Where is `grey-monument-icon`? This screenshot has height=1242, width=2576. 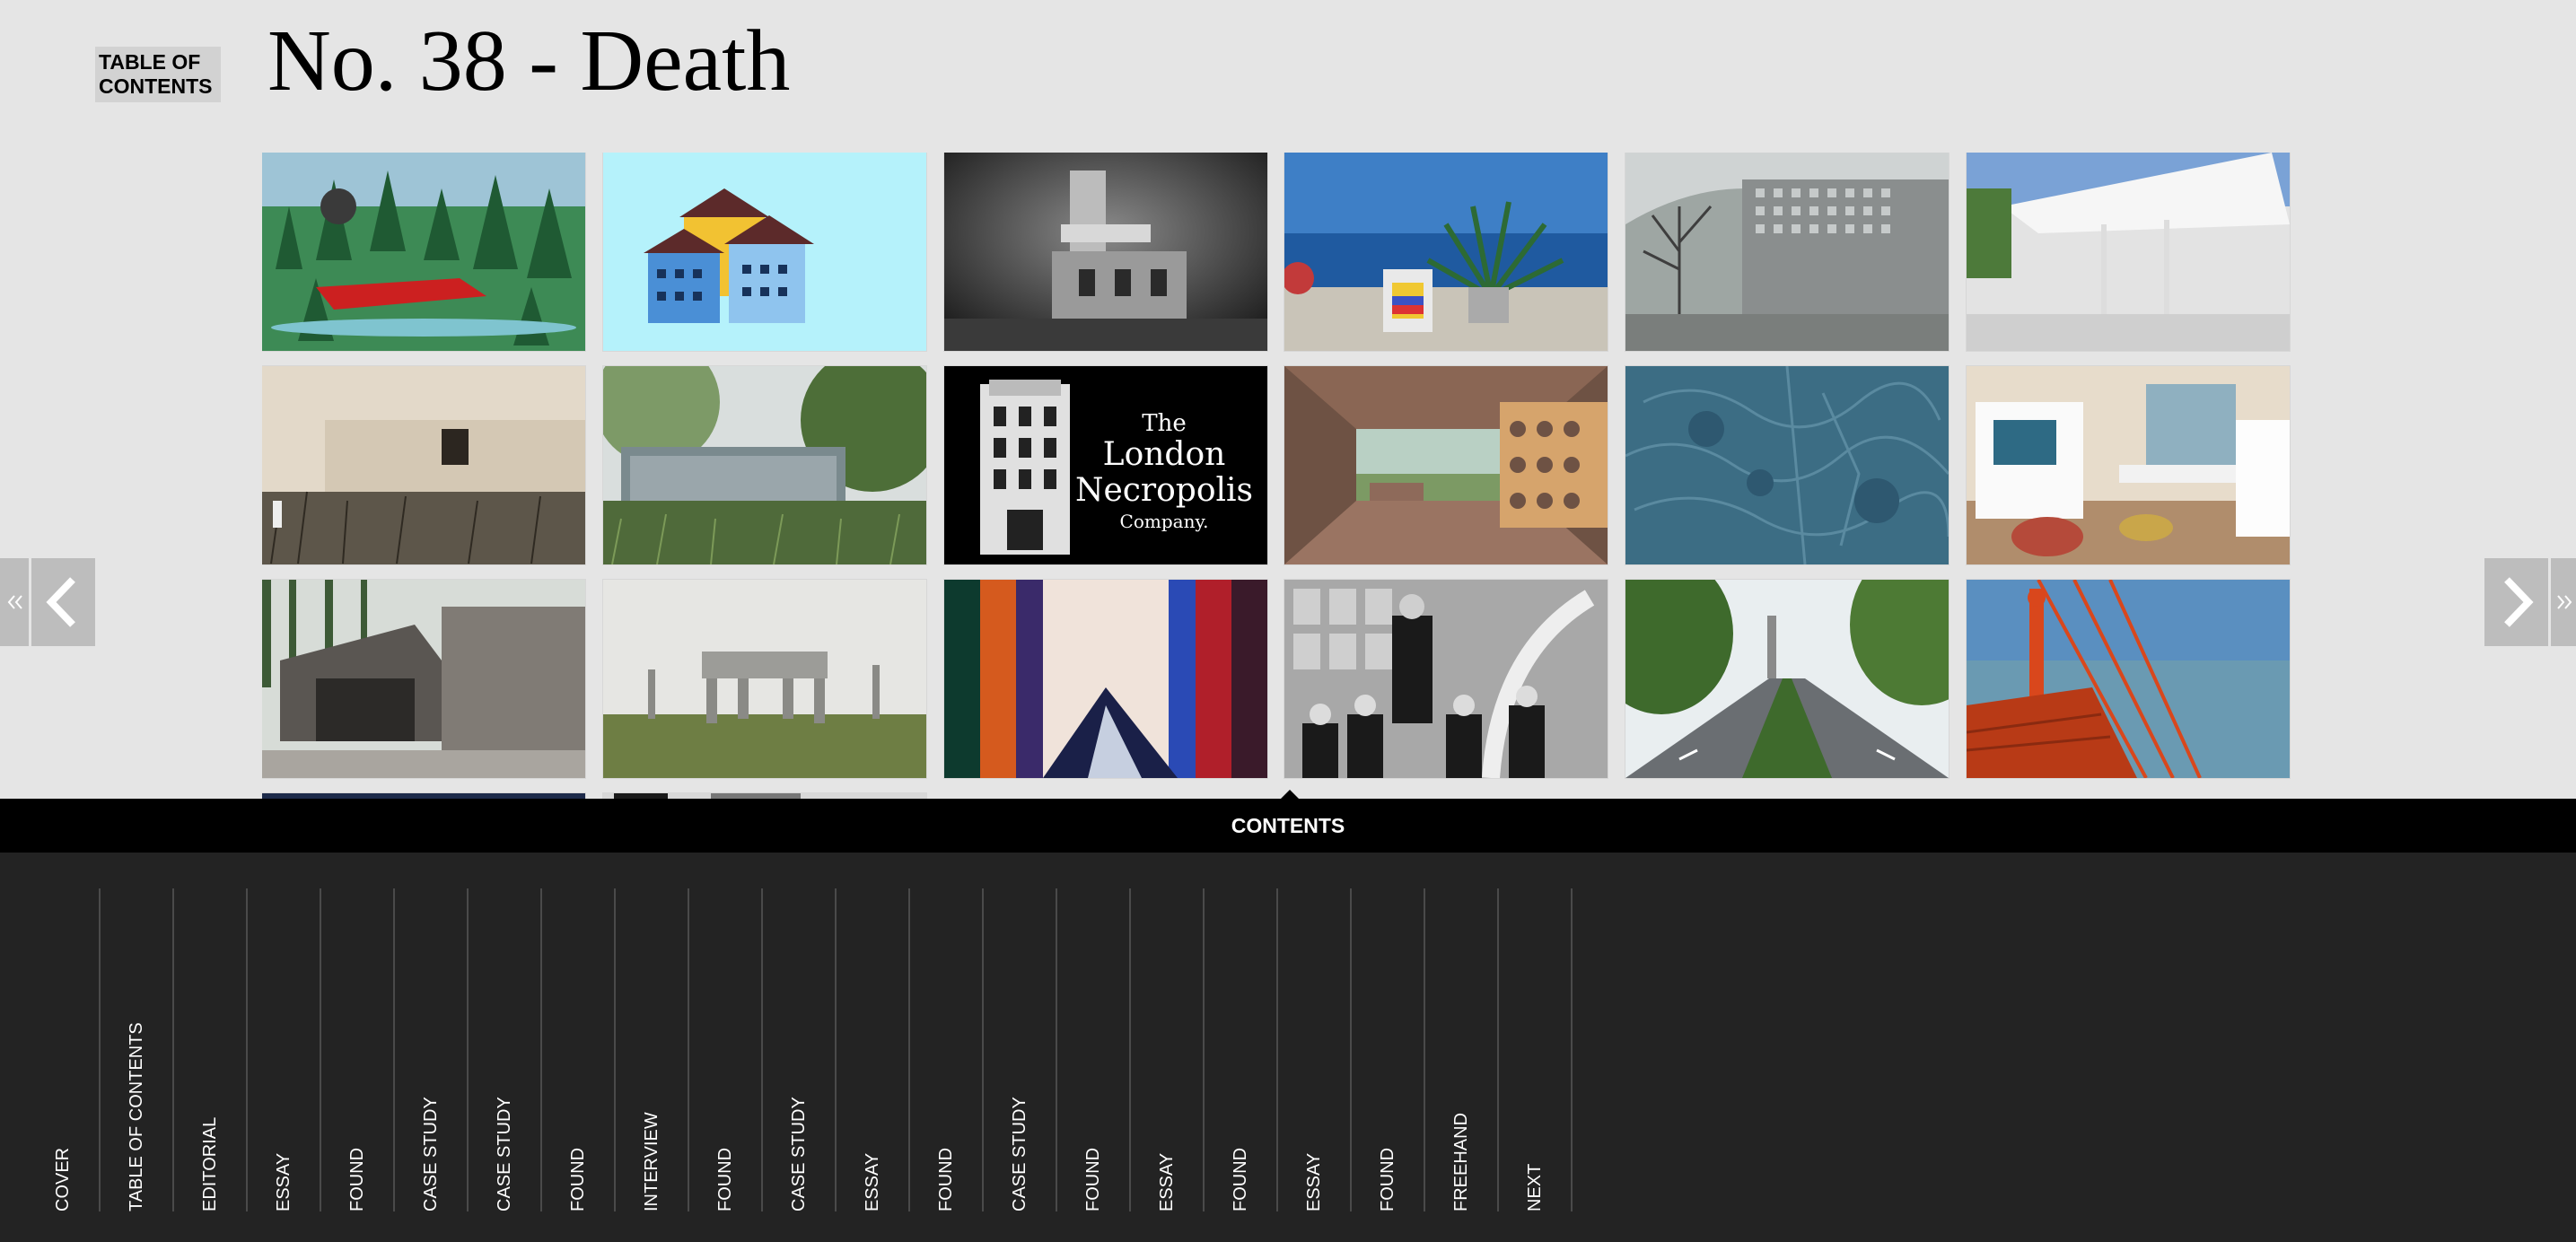 grey-monument-icon is located at coordinates (764, 679).